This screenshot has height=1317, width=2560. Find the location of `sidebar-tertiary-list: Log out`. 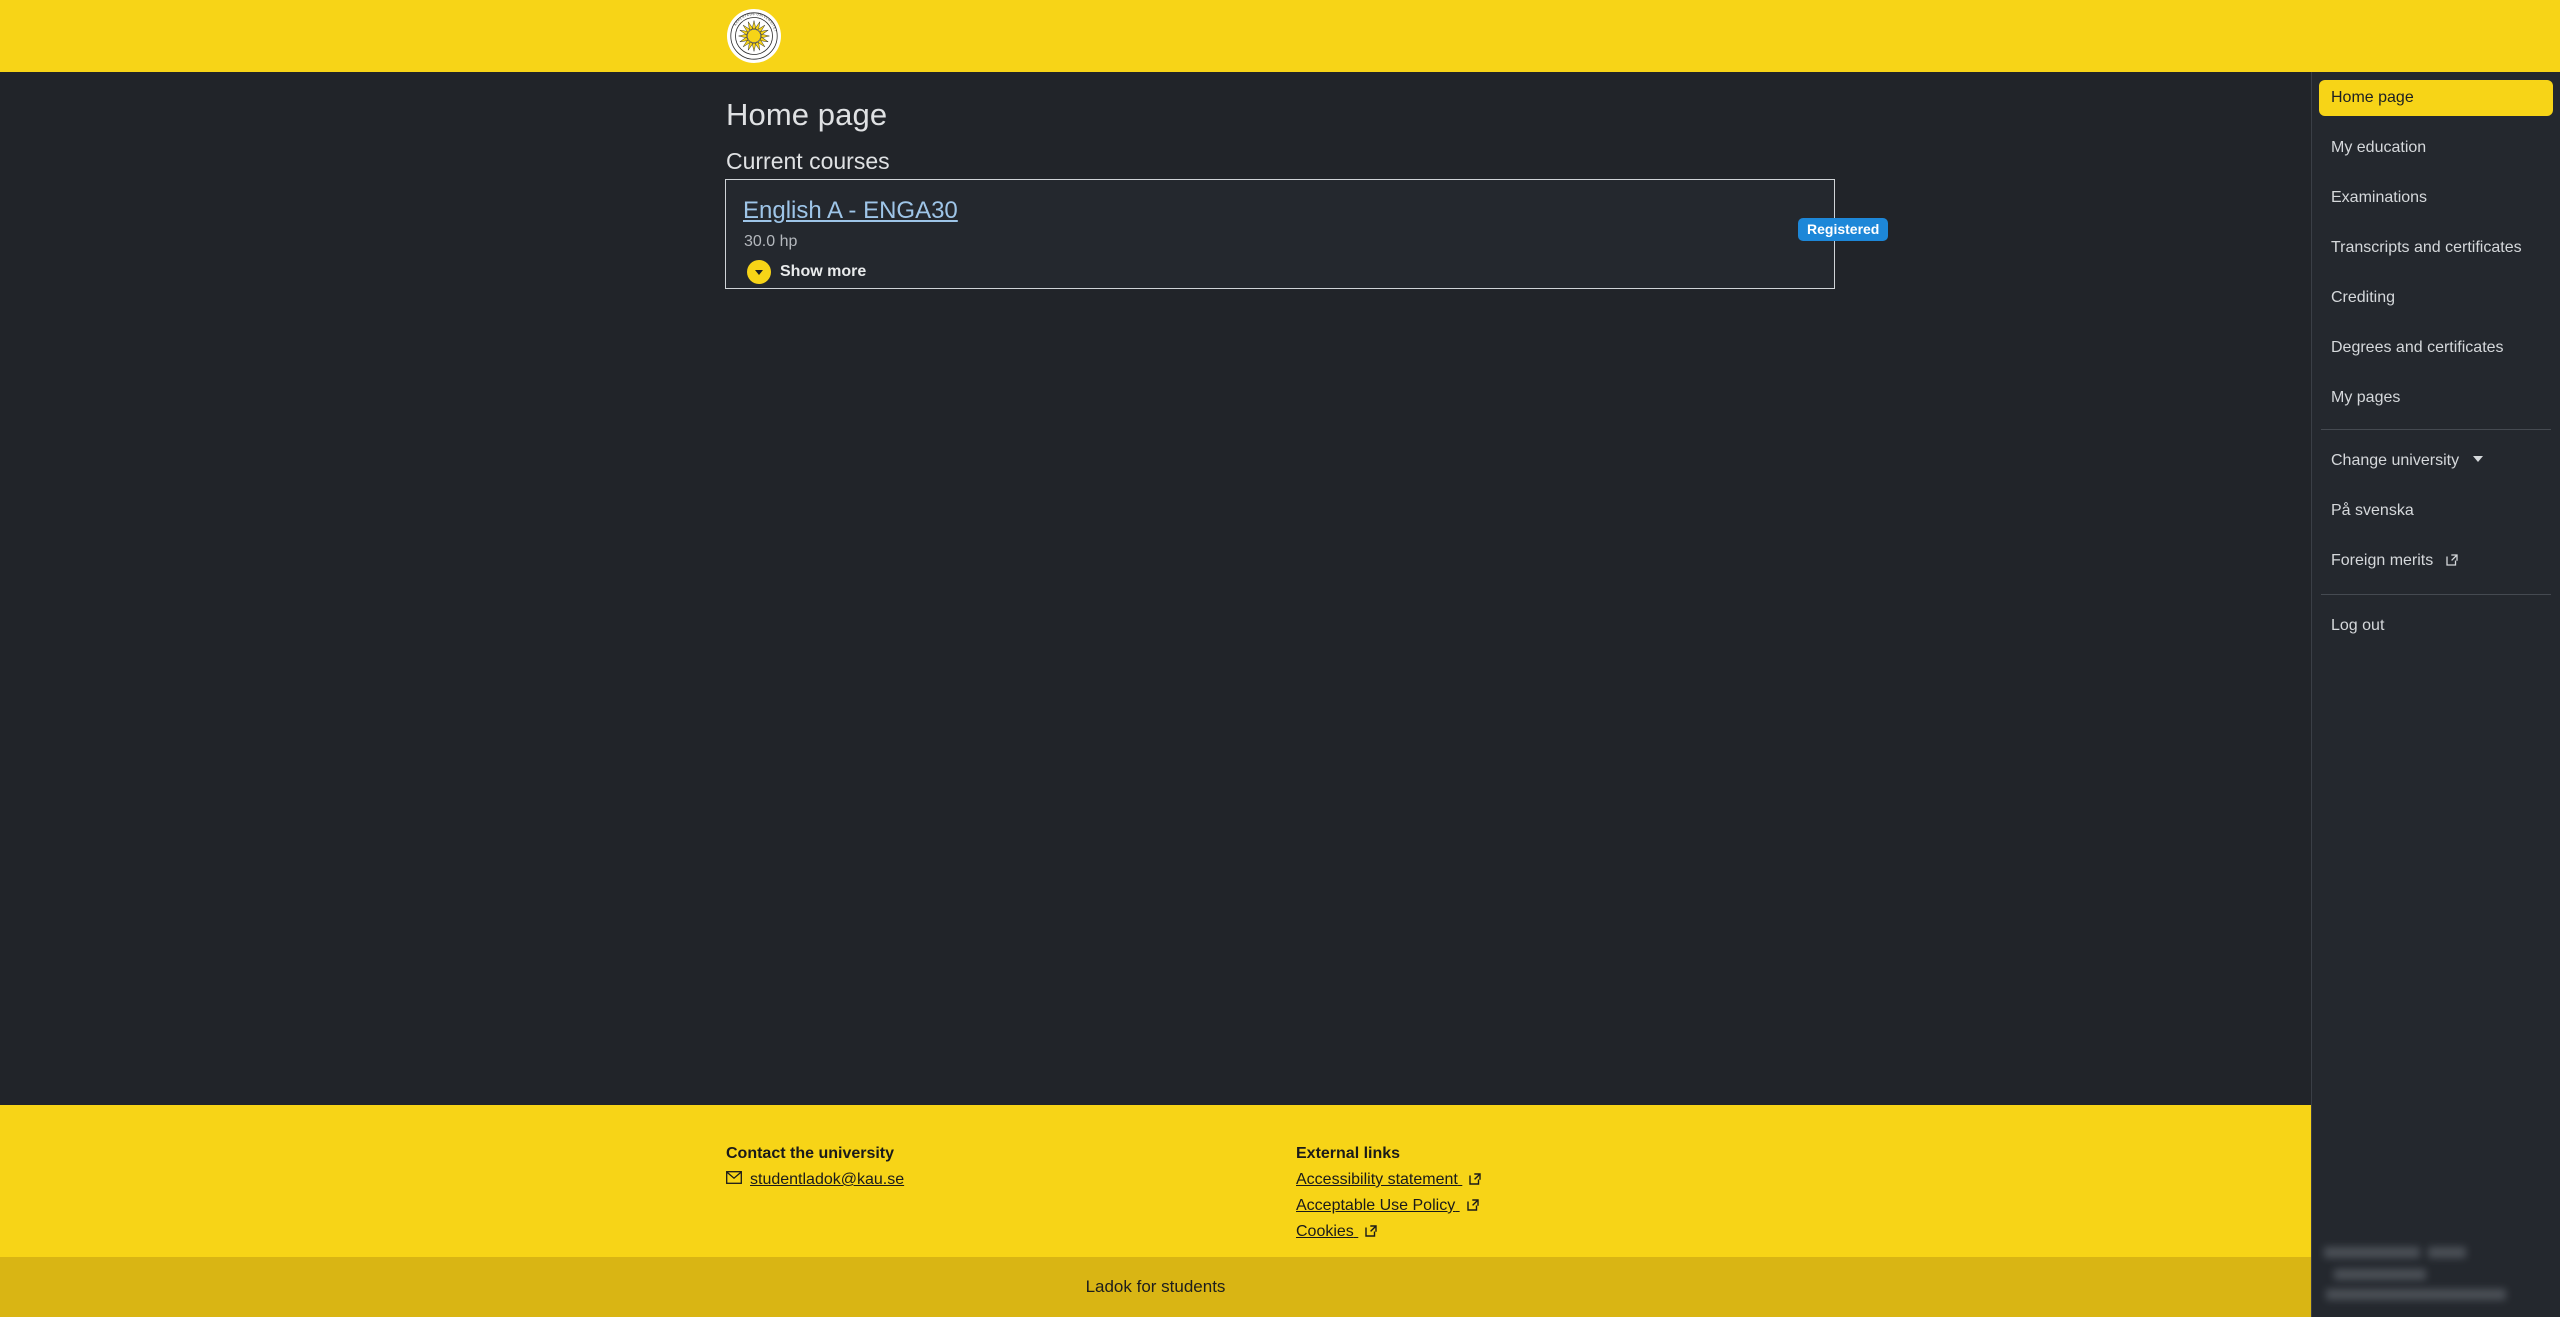

sidebar-tertiary-list: Log out is located at coordinates (2436, 626).